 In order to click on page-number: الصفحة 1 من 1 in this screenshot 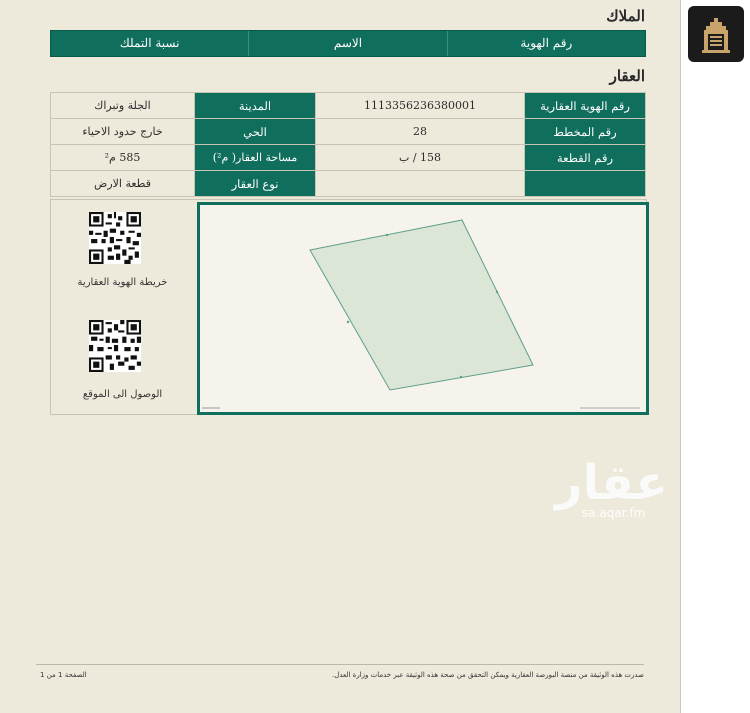, I will do `click(63, 675)`.